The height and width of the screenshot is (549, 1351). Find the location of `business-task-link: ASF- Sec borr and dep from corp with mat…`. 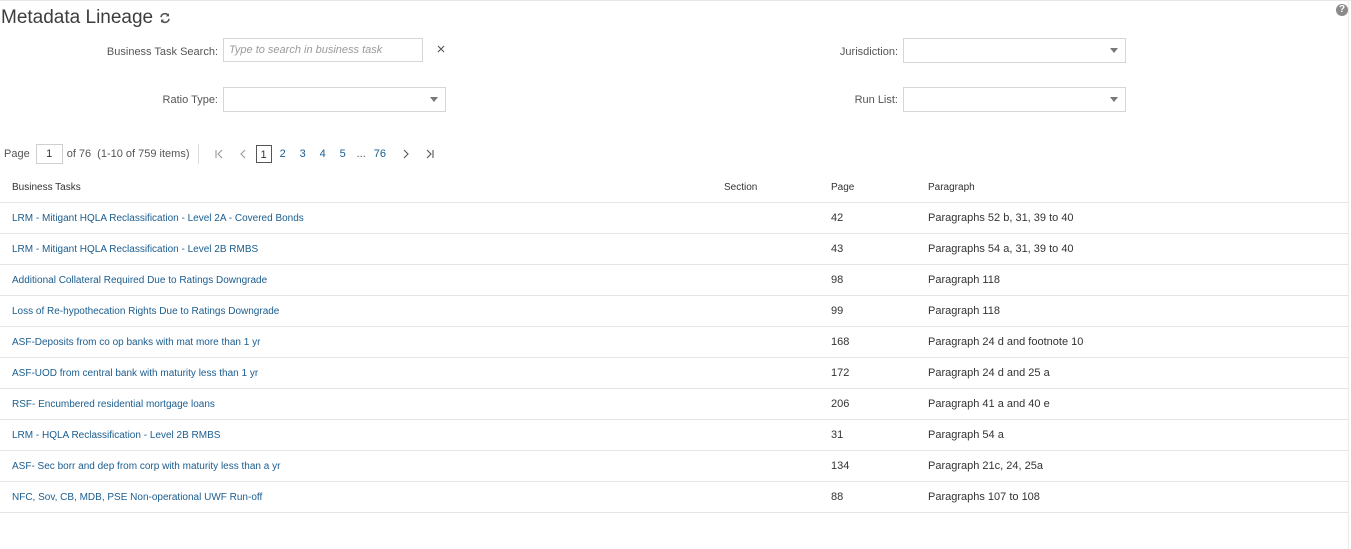

business-task-link: ASF- Sec borr and dep from corp with mat… is located at coordinates (146, 466).